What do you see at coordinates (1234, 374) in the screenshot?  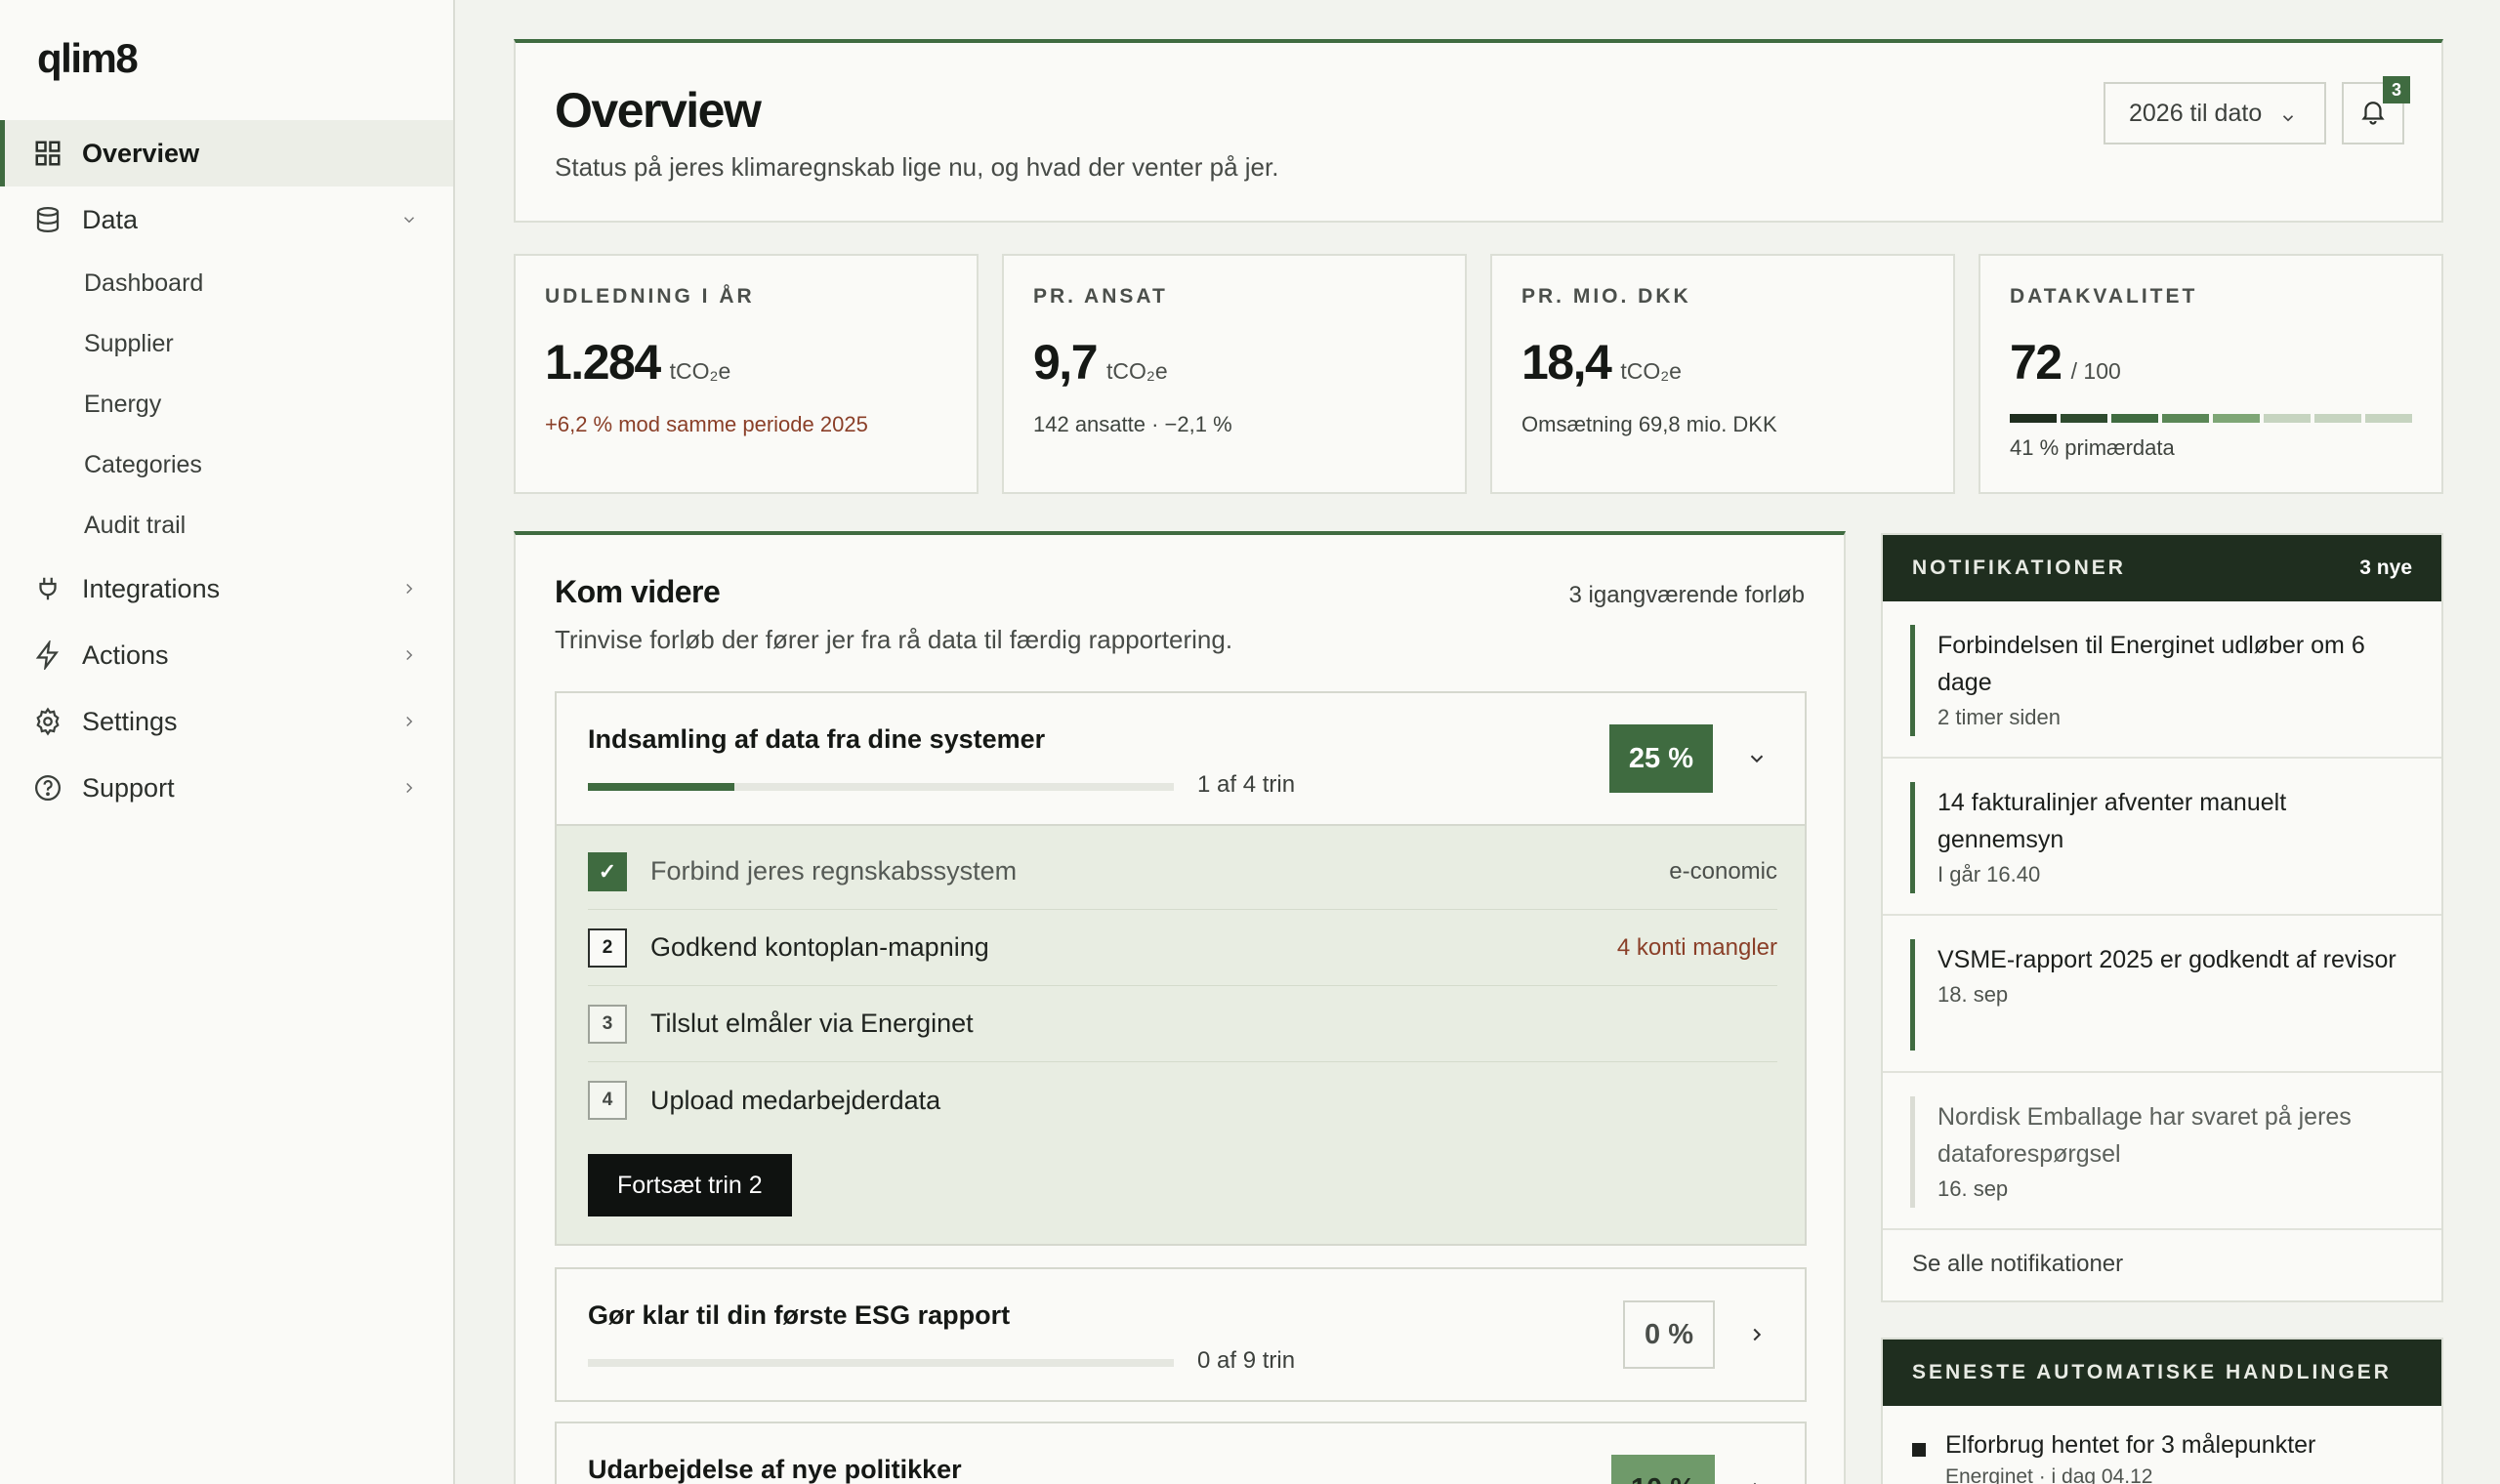 I see `kpi-card-per-employee: PR. ANSAT 9,7 tCO₂e 142 ansatte · −2,1 %` at bounding box center [1234, 374].